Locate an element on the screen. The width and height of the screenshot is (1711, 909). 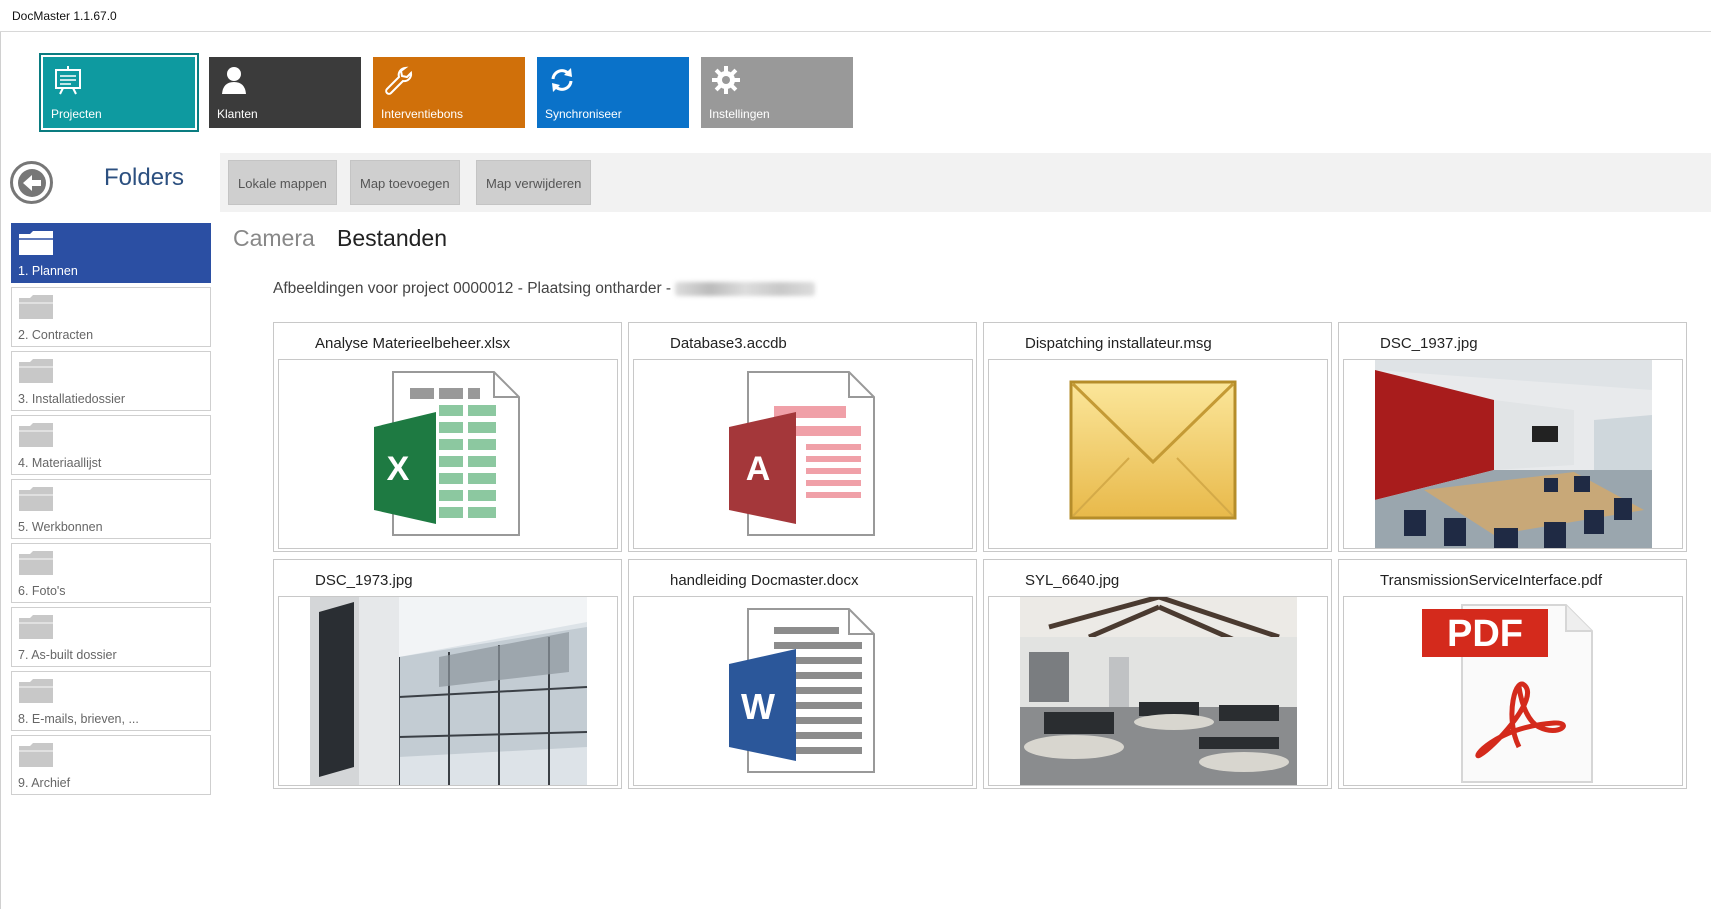
file-card: handleiding Docmaster.docx W is located at coordinates (802, 674).